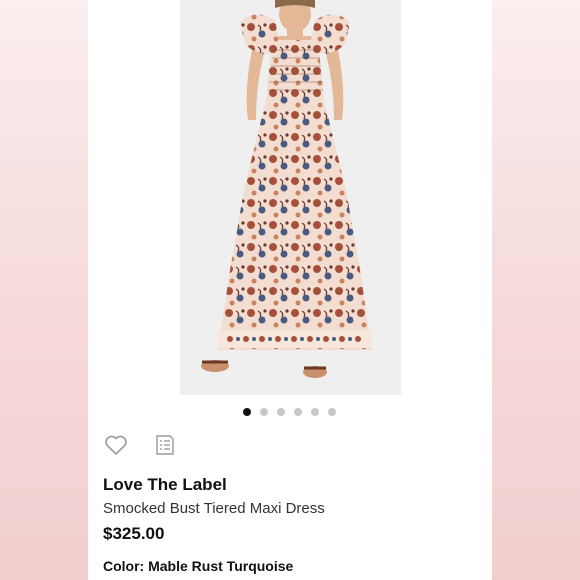  I want to click on favorite-button, so click(116, 445).